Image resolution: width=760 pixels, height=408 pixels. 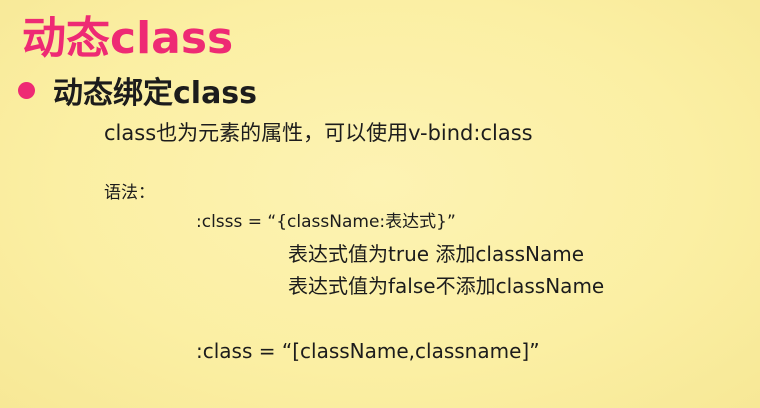 I want to click on syntax-object-example: :clsss = “{className:表达式}”, so click(x=326, y=222).